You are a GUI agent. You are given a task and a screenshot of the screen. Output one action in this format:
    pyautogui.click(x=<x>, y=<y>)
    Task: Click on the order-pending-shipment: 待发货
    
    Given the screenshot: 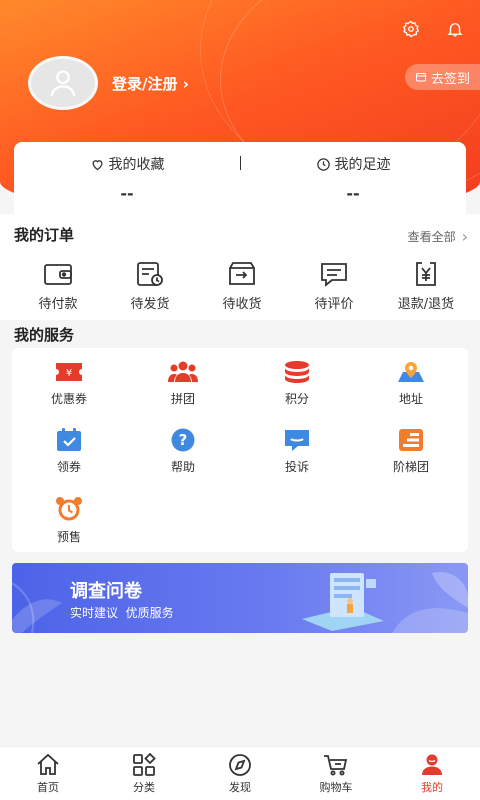 What is the action you would take?
    pyautogui.click(x=150, y=286)
    